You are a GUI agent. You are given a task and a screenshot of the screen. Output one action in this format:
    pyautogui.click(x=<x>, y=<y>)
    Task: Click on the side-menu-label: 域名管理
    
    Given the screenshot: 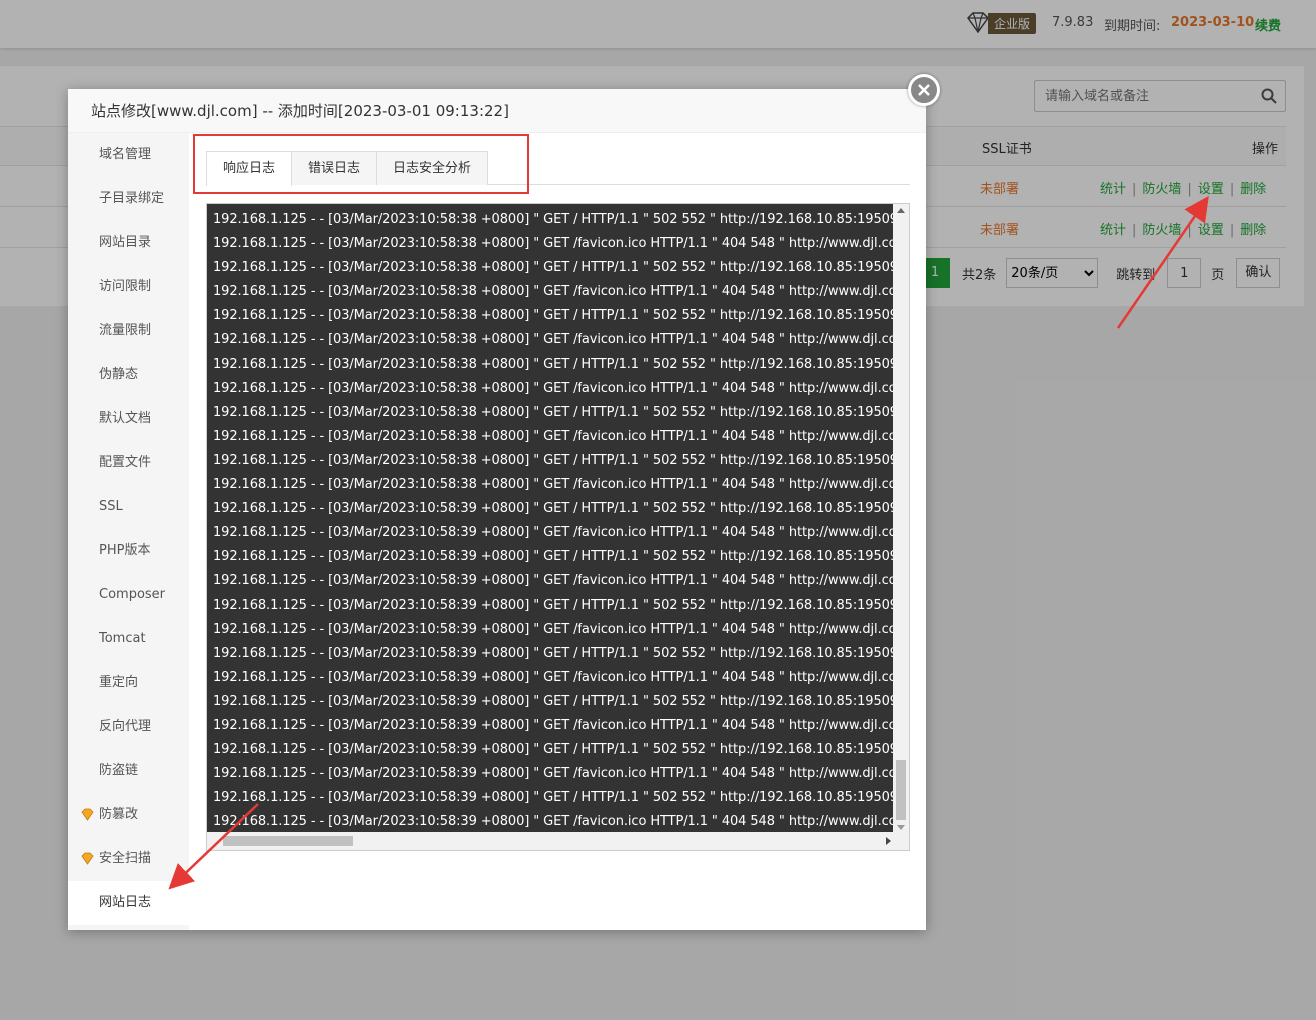 What is the action you would take?
    pyautogui.click(x=125, y=154)
    